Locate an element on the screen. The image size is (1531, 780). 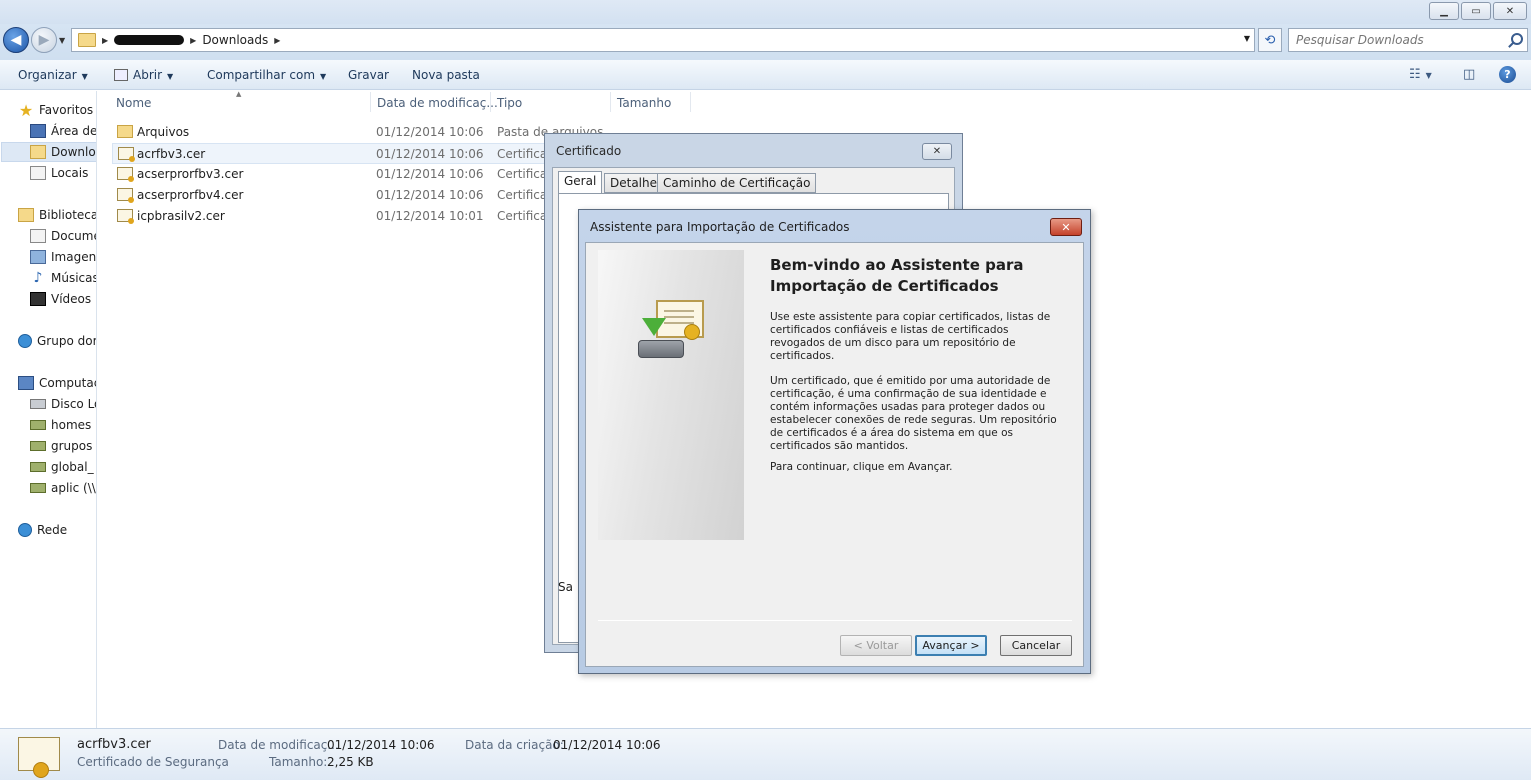
file-name: Arquivos is located at coordinates (163, 132).